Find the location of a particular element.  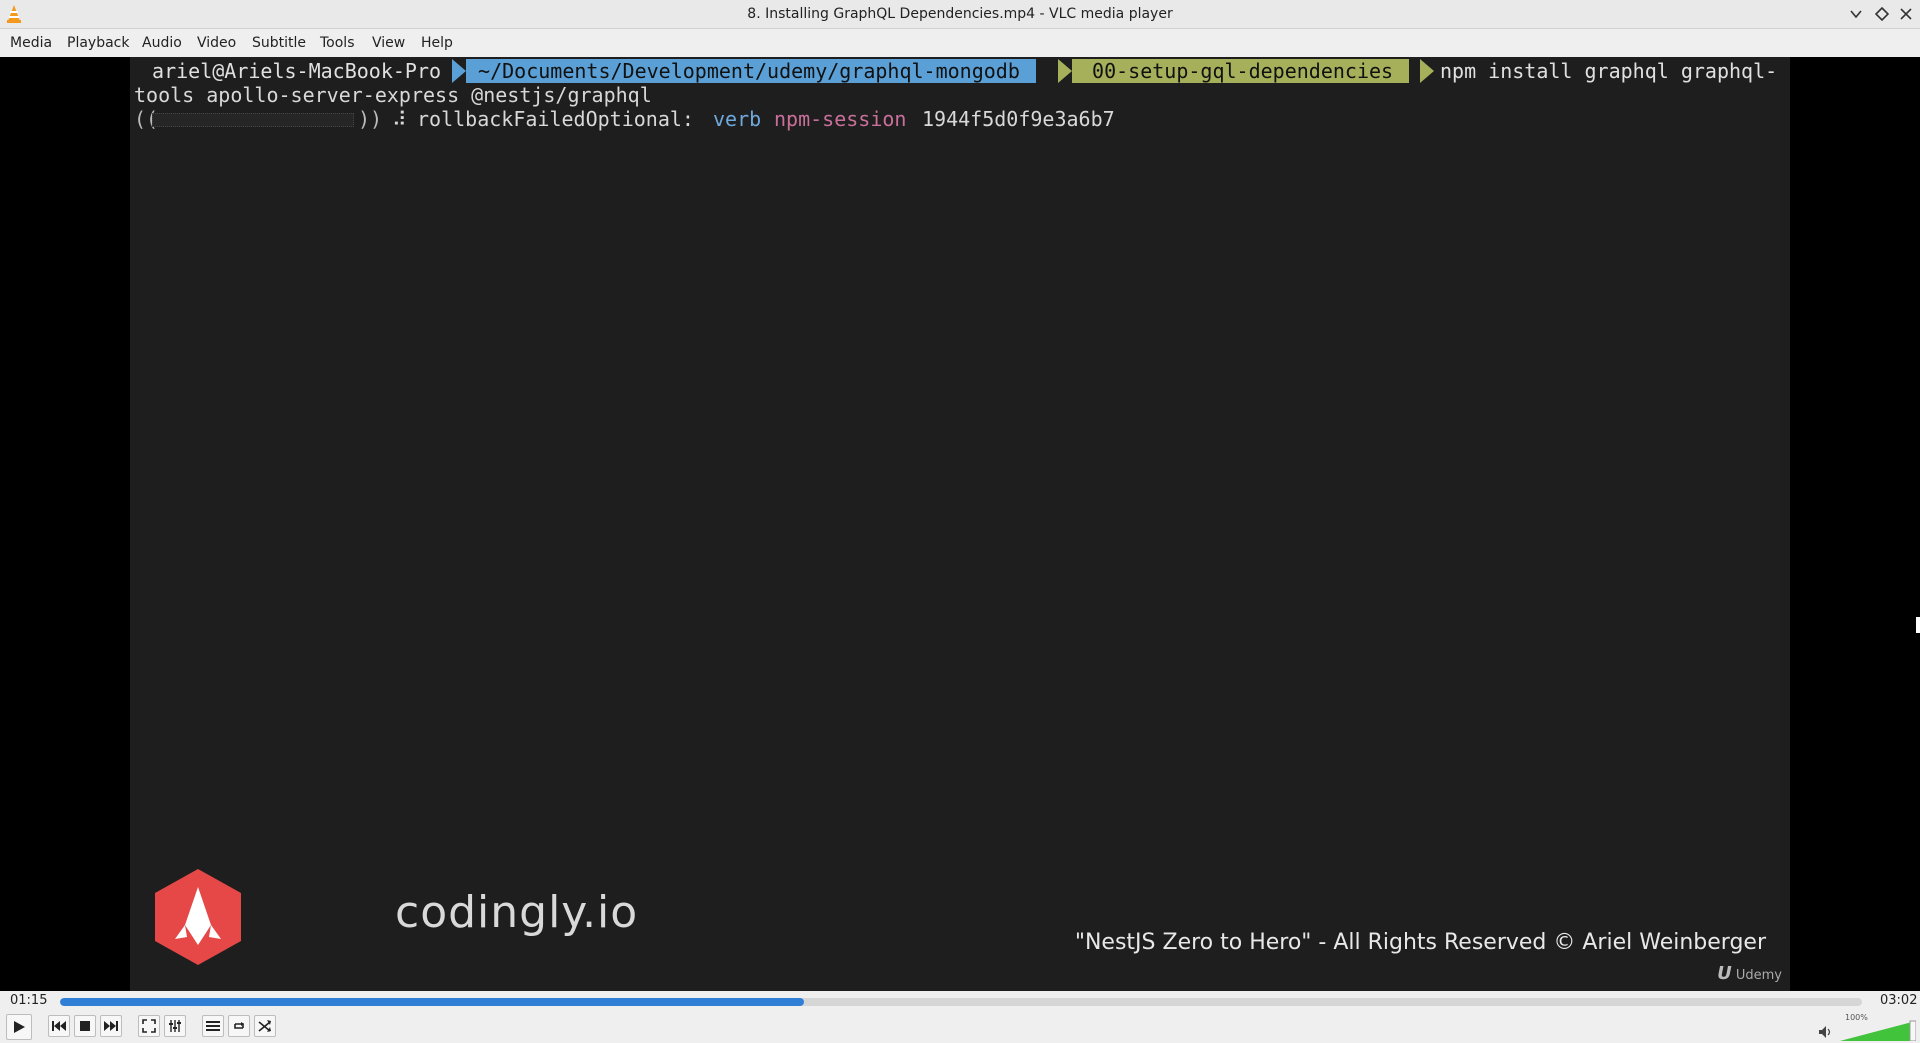

seek-slider is located at coordinates (961, 1002).